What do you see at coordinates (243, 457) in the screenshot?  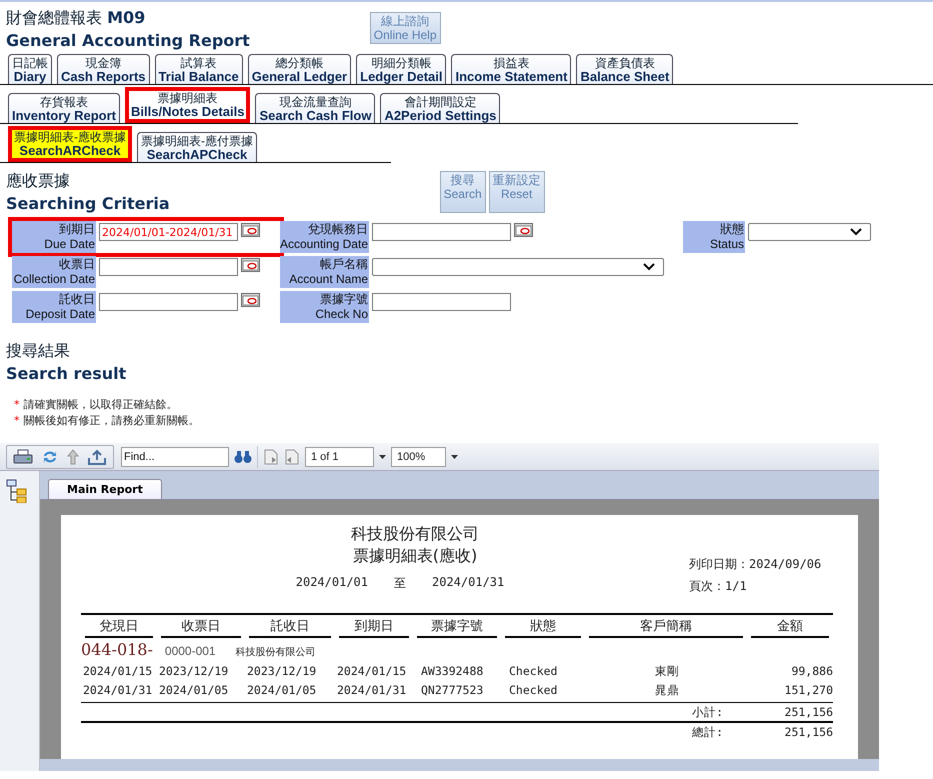 I see `binoculars-icon` at bounding box center [243, 457].